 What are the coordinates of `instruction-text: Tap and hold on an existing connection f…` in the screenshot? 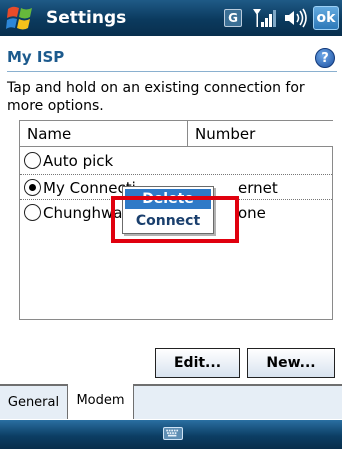 It's located at (156, 97).